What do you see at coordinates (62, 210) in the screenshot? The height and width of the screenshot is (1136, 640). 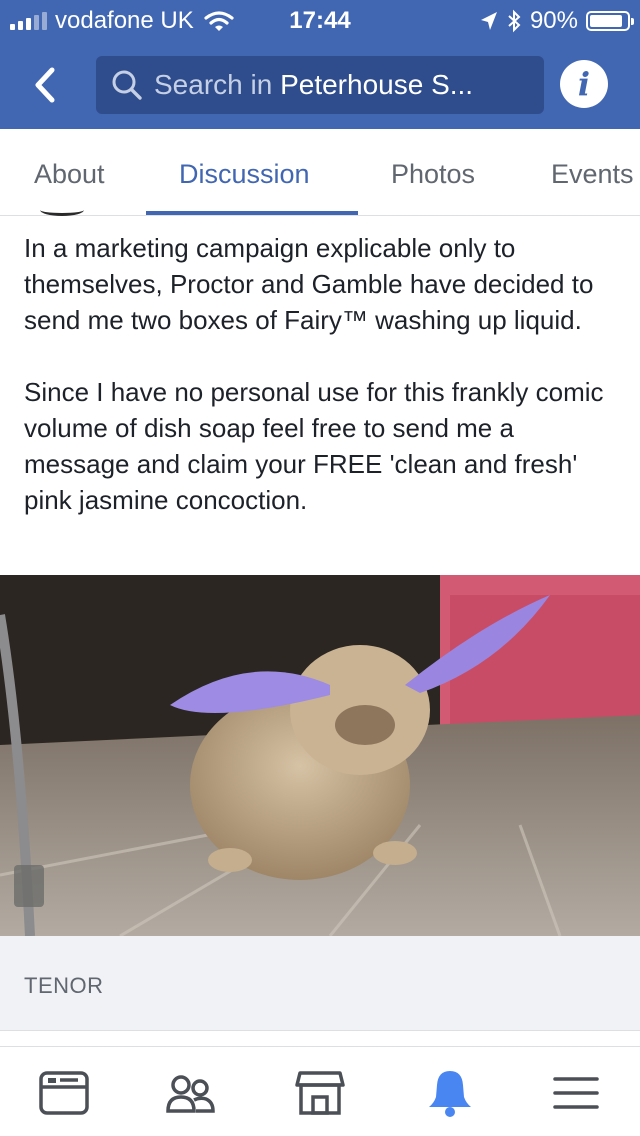 I see `avatar` at bounding box center [62, 210].